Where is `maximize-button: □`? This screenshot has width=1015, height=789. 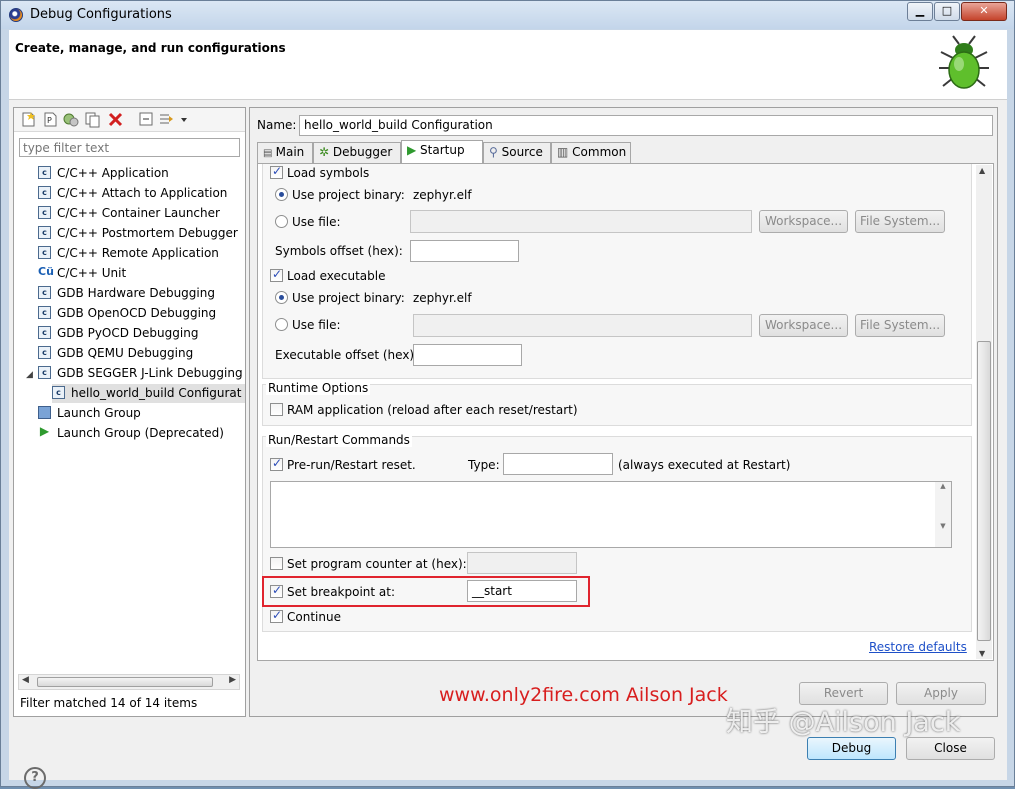
maximize-button: □ is located at coordinates (947, 11).